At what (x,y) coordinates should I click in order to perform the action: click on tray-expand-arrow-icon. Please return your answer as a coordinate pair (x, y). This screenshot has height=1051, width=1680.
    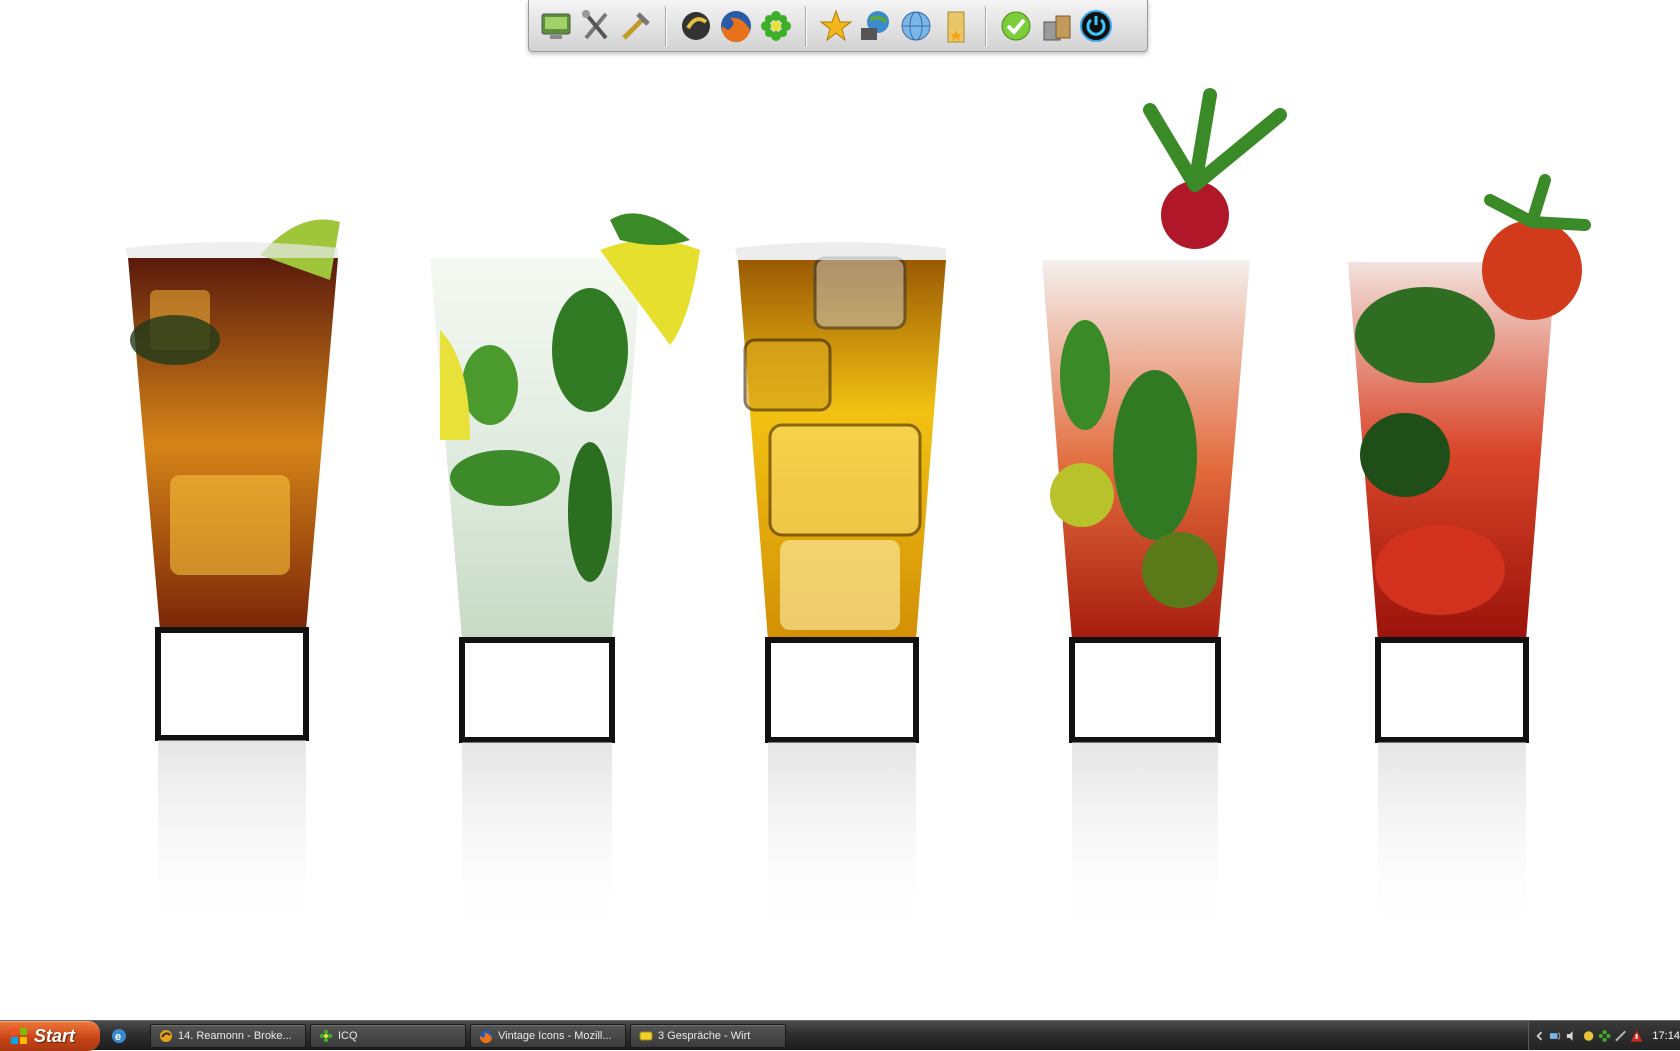
    Looking at the image, I should click on (1539, 1036).